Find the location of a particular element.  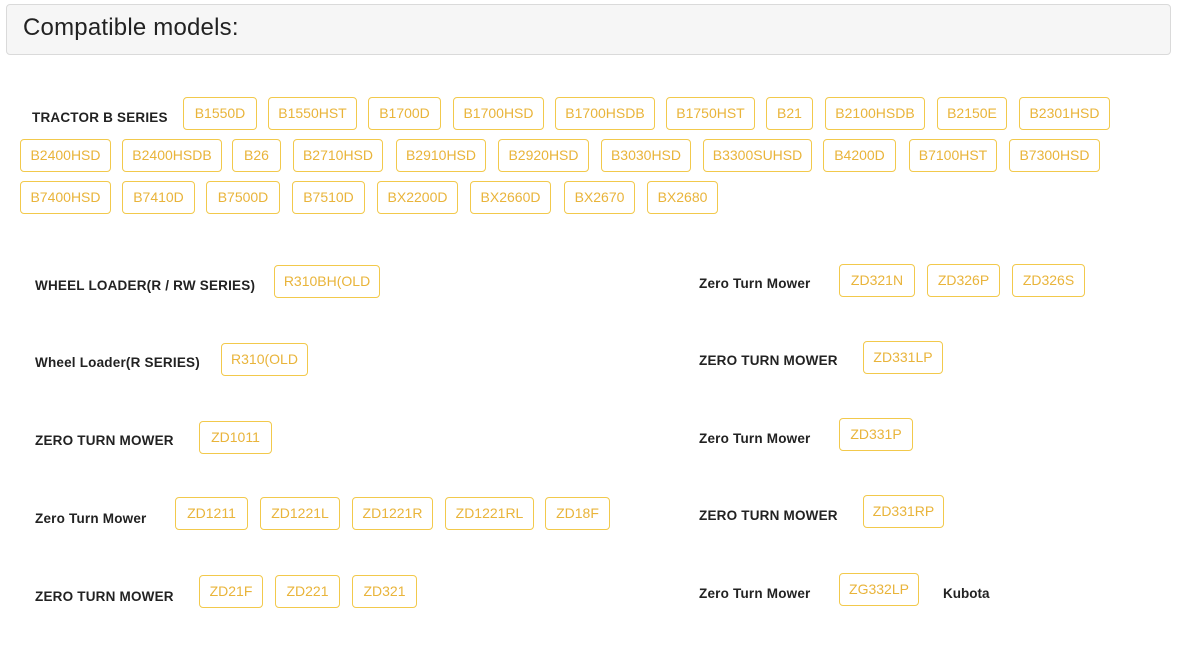

model-chip-b2910hsd: B2910HSD is located at coordinates (441, 155).